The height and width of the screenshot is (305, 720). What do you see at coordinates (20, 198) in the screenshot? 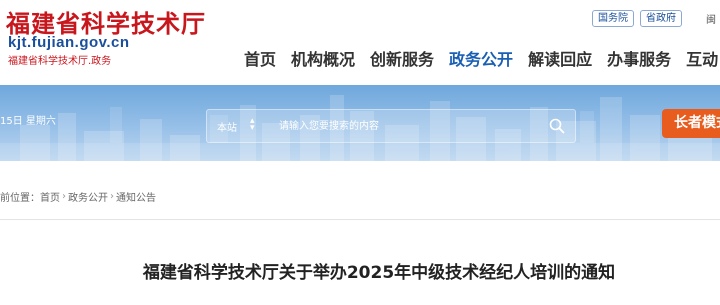
I see `breadcrumb-prefix: 前位置：` at bounding box center [20, 198].